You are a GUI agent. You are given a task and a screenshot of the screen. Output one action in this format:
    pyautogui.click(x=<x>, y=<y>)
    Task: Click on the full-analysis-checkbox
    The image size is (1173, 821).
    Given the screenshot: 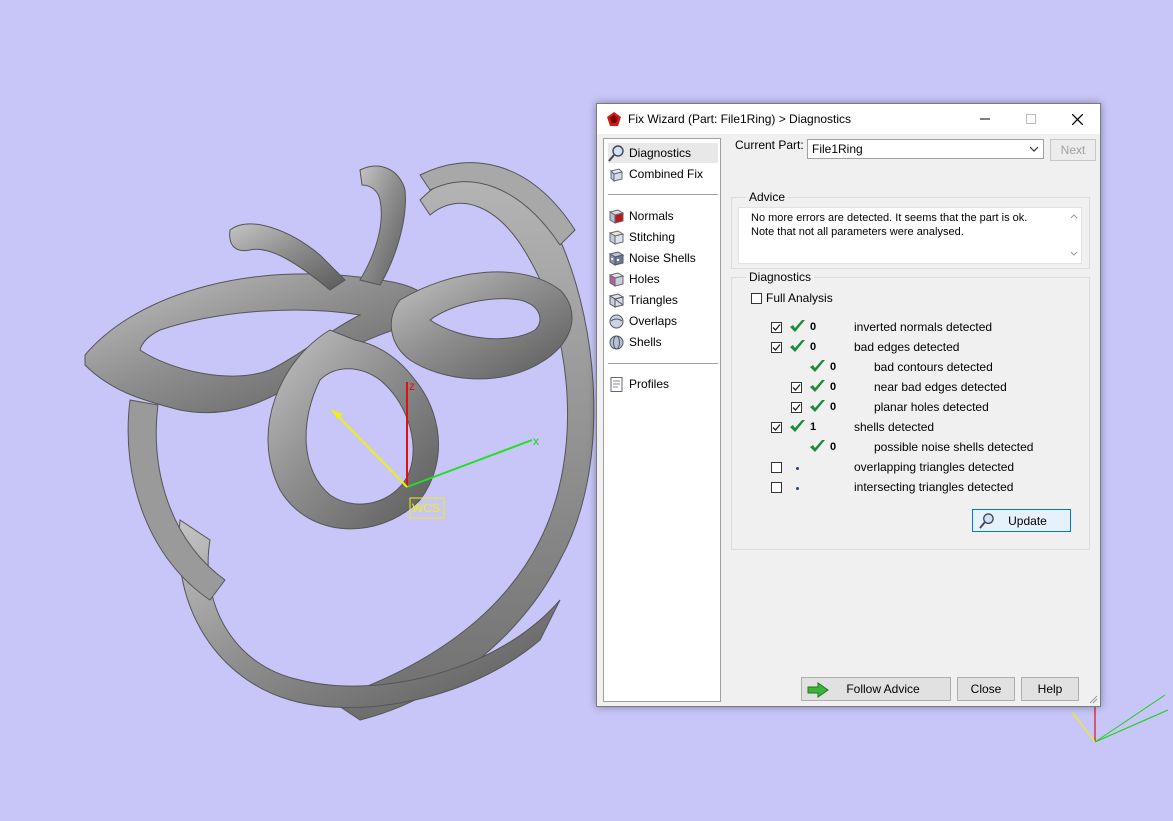 What is the action you would take?
    pyautogui.click(x=756, y=298)
    